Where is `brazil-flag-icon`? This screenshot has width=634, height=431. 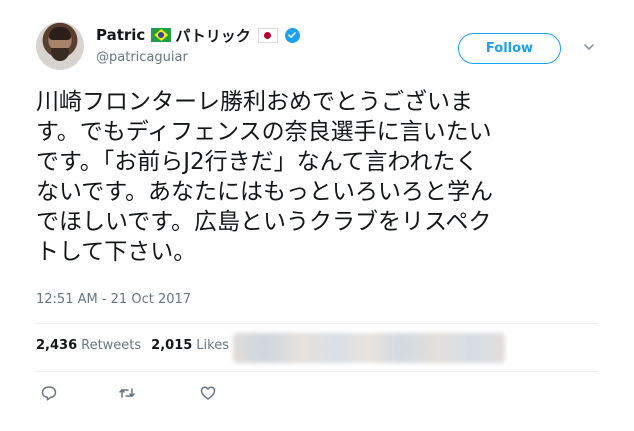 brazil-flag-icon is located at coordinates (161, 35).